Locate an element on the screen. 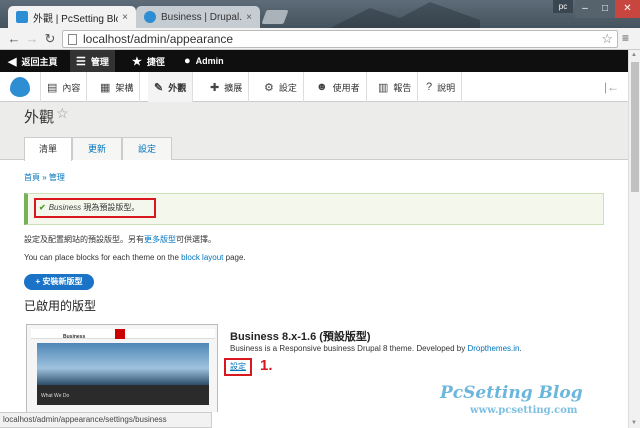 The width and height of the screenshot is (640, 428). screenshot-header: Business is located at coordinates (123, 334).